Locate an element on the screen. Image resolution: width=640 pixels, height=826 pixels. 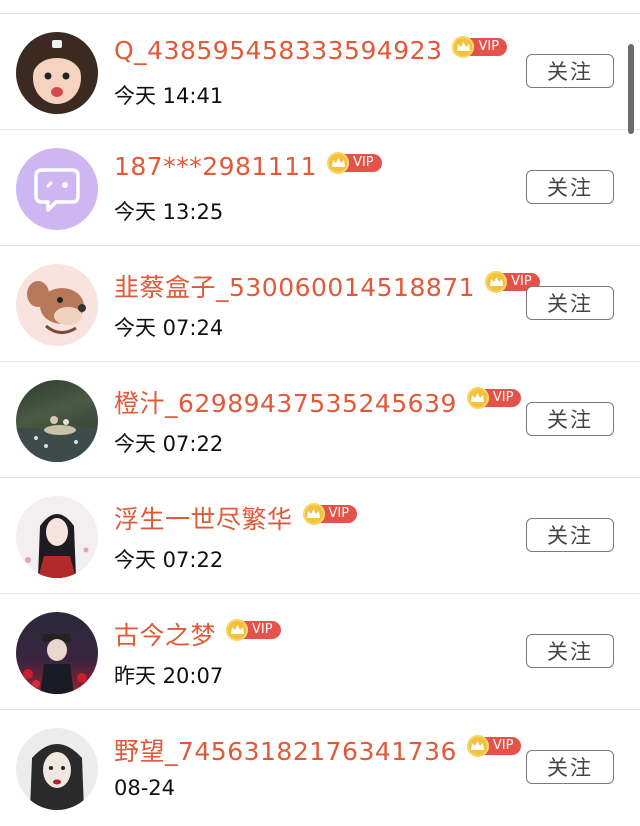
list-item: Q_438595458333594923 VIP 今天 14:41 关注 is located at coordinates (320, 72).